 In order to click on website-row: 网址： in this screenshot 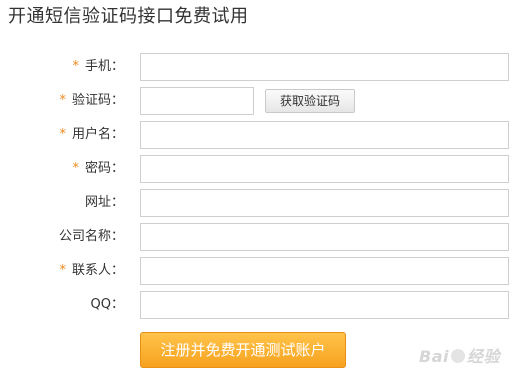, I will do `click(261, 203)`.